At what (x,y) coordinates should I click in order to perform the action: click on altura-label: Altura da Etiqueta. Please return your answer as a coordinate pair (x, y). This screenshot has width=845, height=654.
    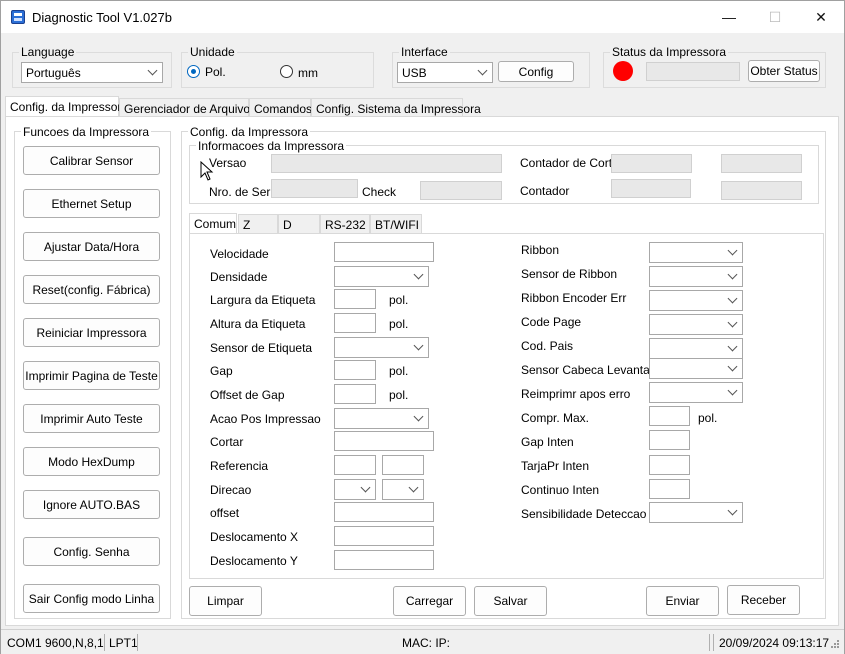
    Looking at the image, I should click on (258, 324).